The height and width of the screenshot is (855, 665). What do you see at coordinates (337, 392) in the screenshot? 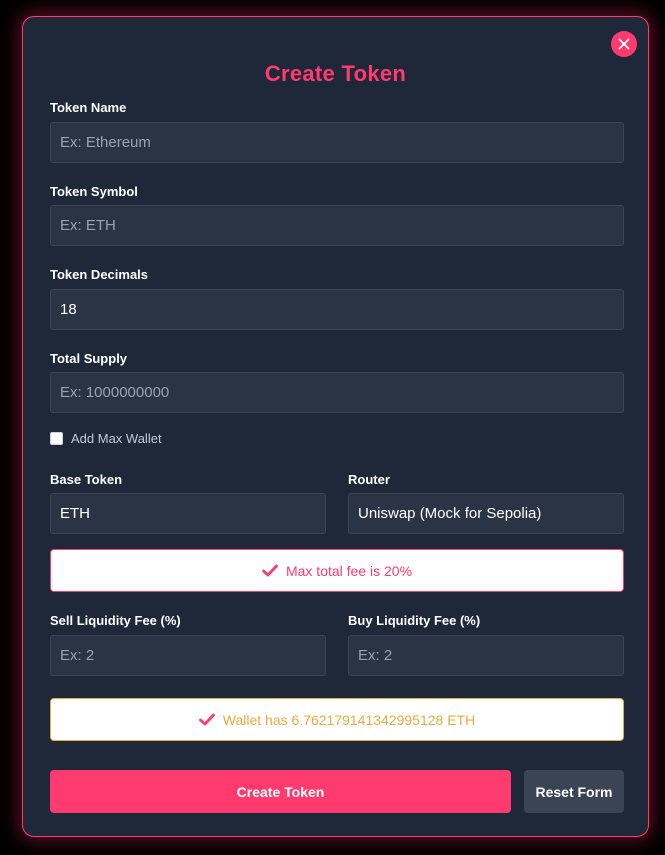
I see `total-supply-input` at bounding box center [337, 392].